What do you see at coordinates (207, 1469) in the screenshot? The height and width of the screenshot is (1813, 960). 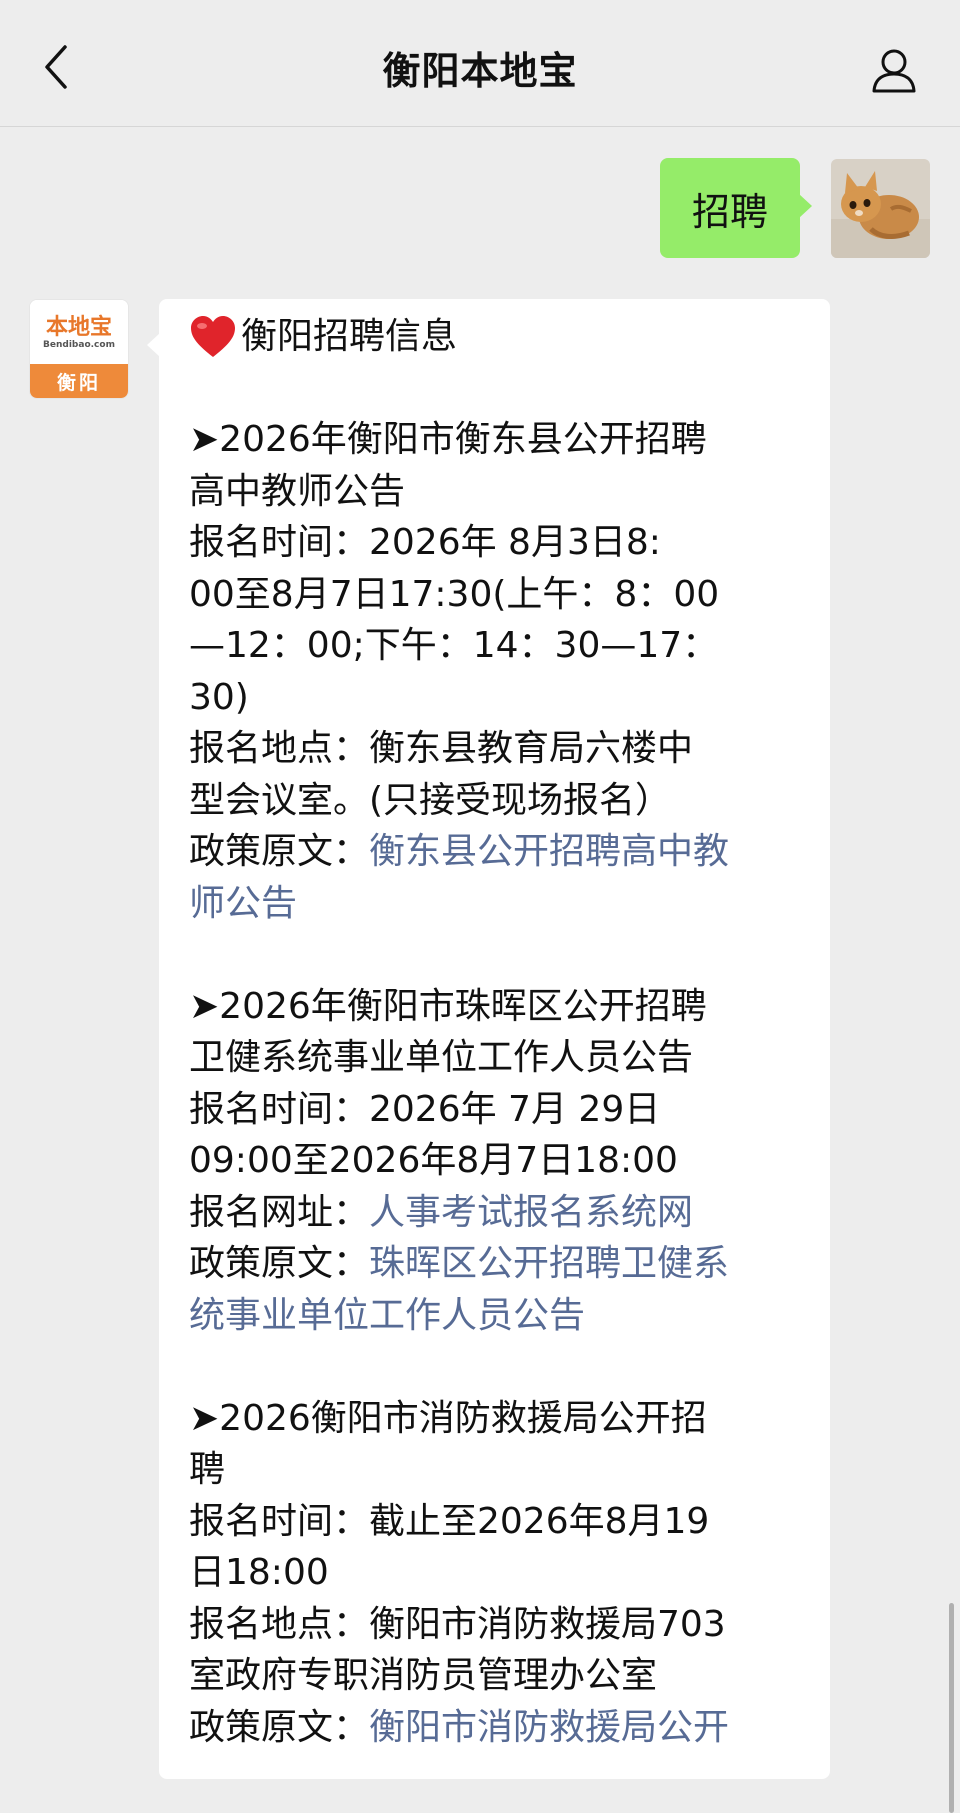 I see `job-title-line: 聘` at bounding box center [207, 1469].